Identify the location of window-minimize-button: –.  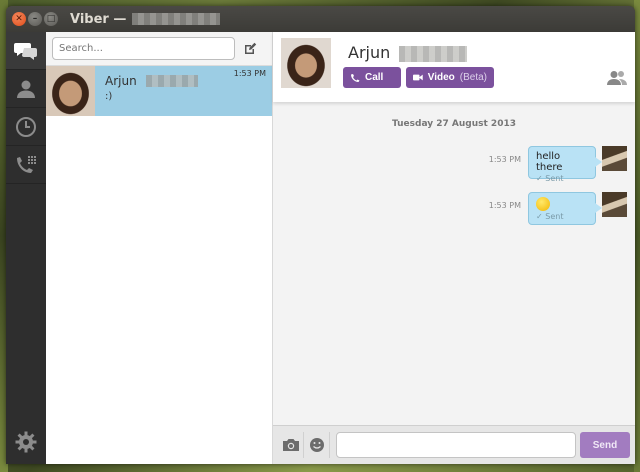
(35, 19).